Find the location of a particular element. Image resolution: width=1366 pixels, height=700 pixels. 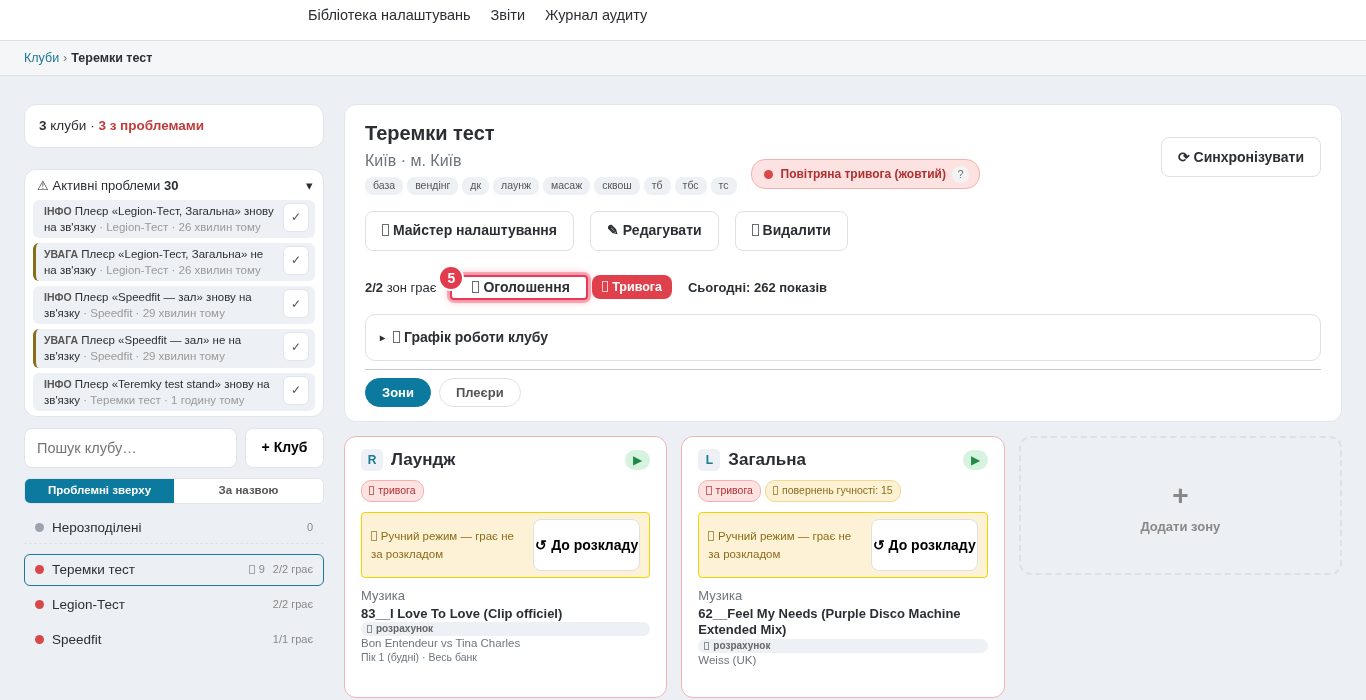

air-alert-badge: Повітряна тривога (жовтий) ? is located at coordinates (865, 174).